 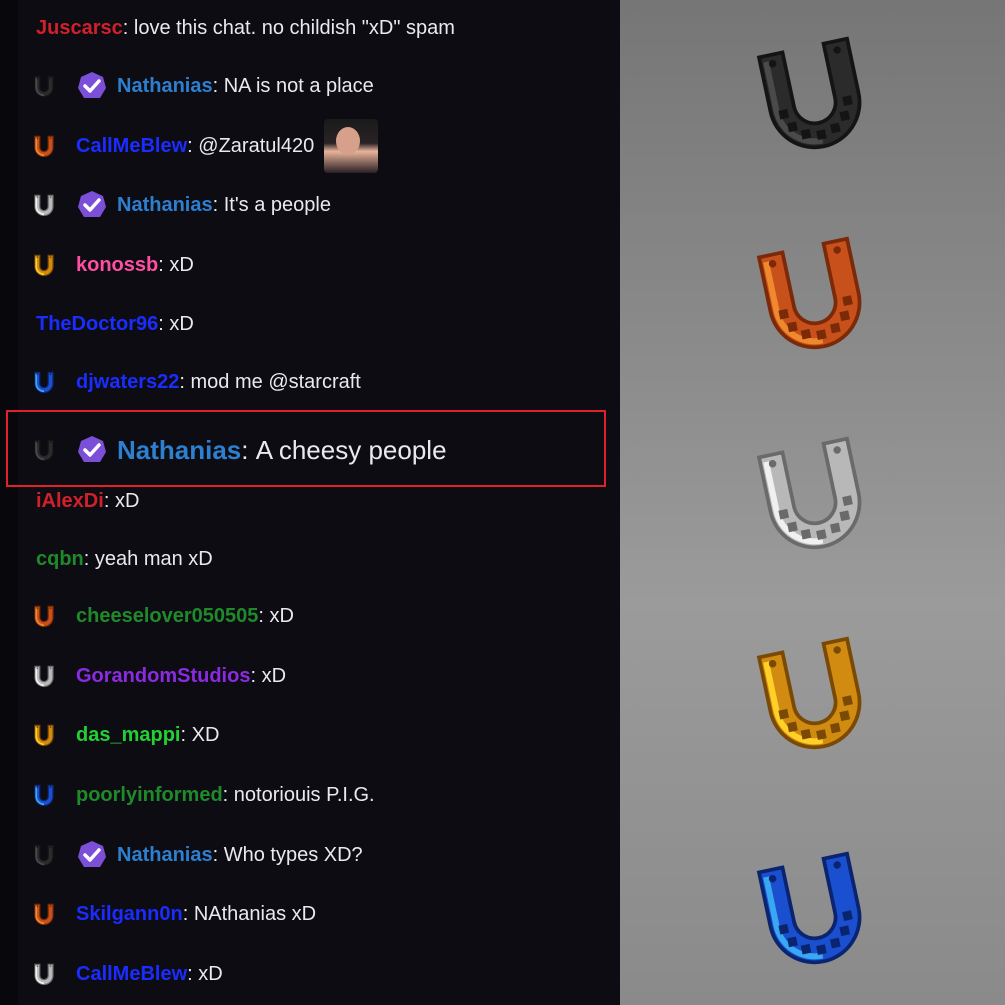 I want to click on chat-text: love this chat. no childish "xD" spam, so click(x=294, y=27).